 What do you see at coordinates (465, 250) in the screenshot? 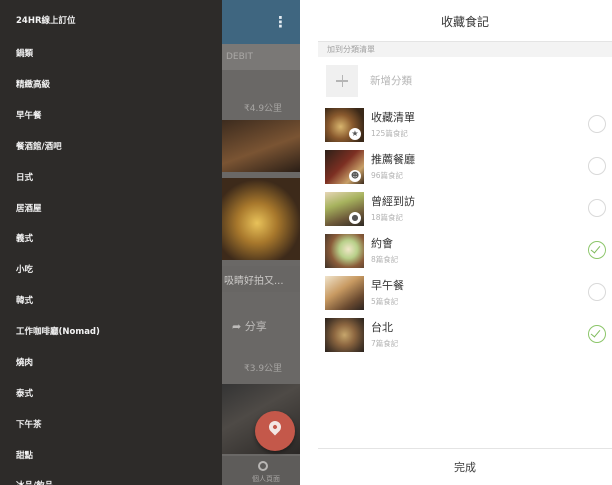
I see `collection-row-date: 約會 8篇食記` at bounding box center [465, 250].